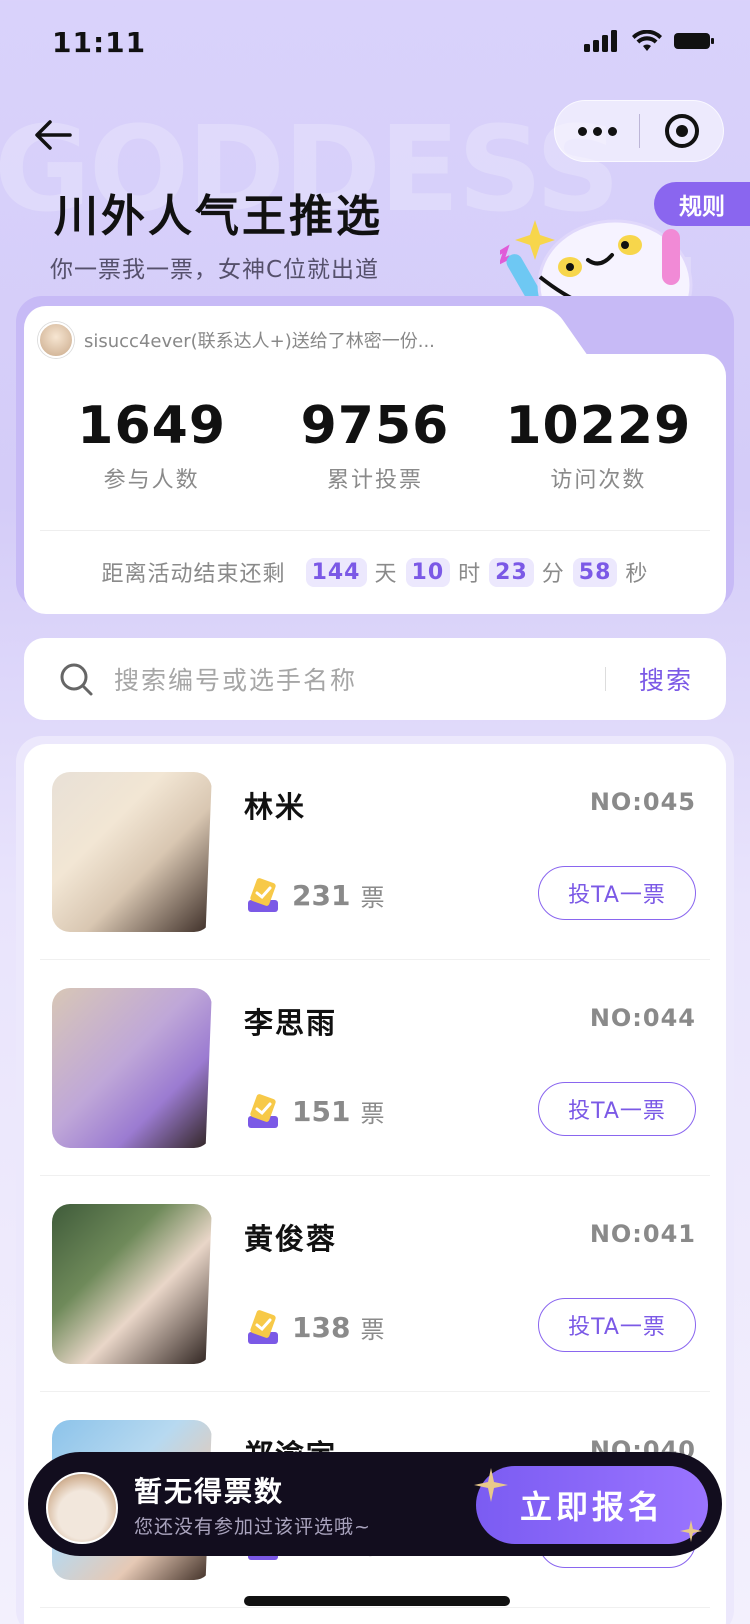  What do you see at coordinates (291, 1239) in the screenshot?
I see `contestant-name: 黄俊蓉` at bounding box center [291, 1239].